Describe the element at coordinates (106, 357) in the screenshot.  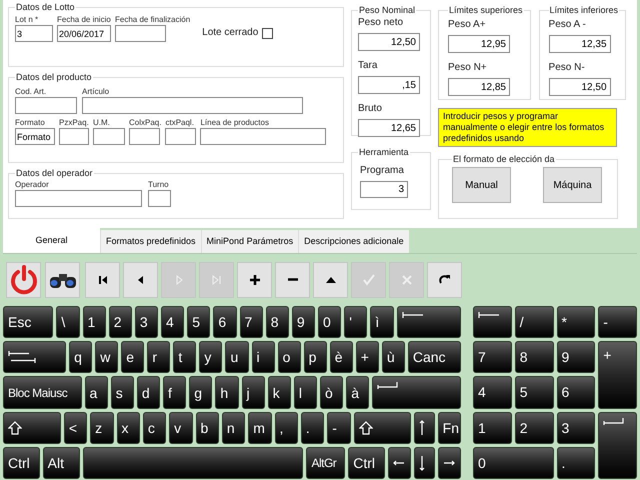
I see `keyboard-key: w` at that location.